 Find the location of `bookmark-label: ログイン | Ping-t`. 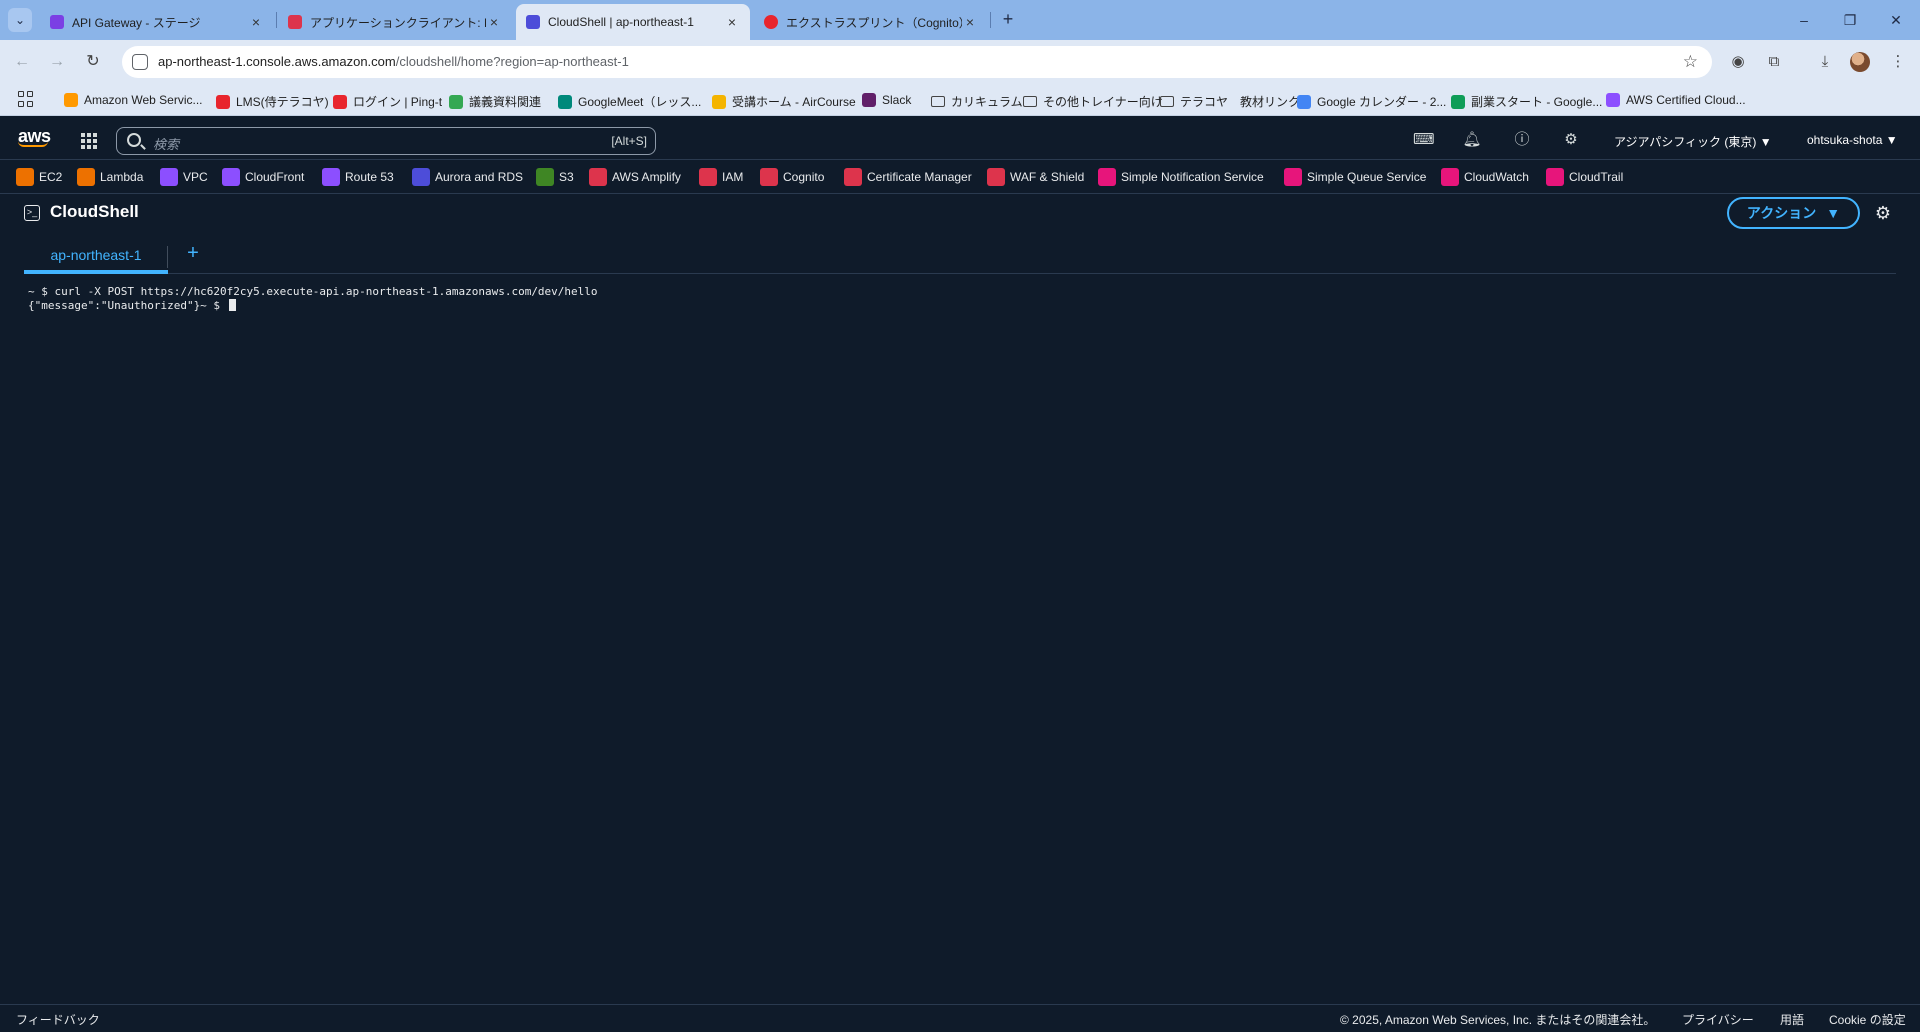

bookmark-label: ログイン | Ping-t is located at coordinates (398, 102).